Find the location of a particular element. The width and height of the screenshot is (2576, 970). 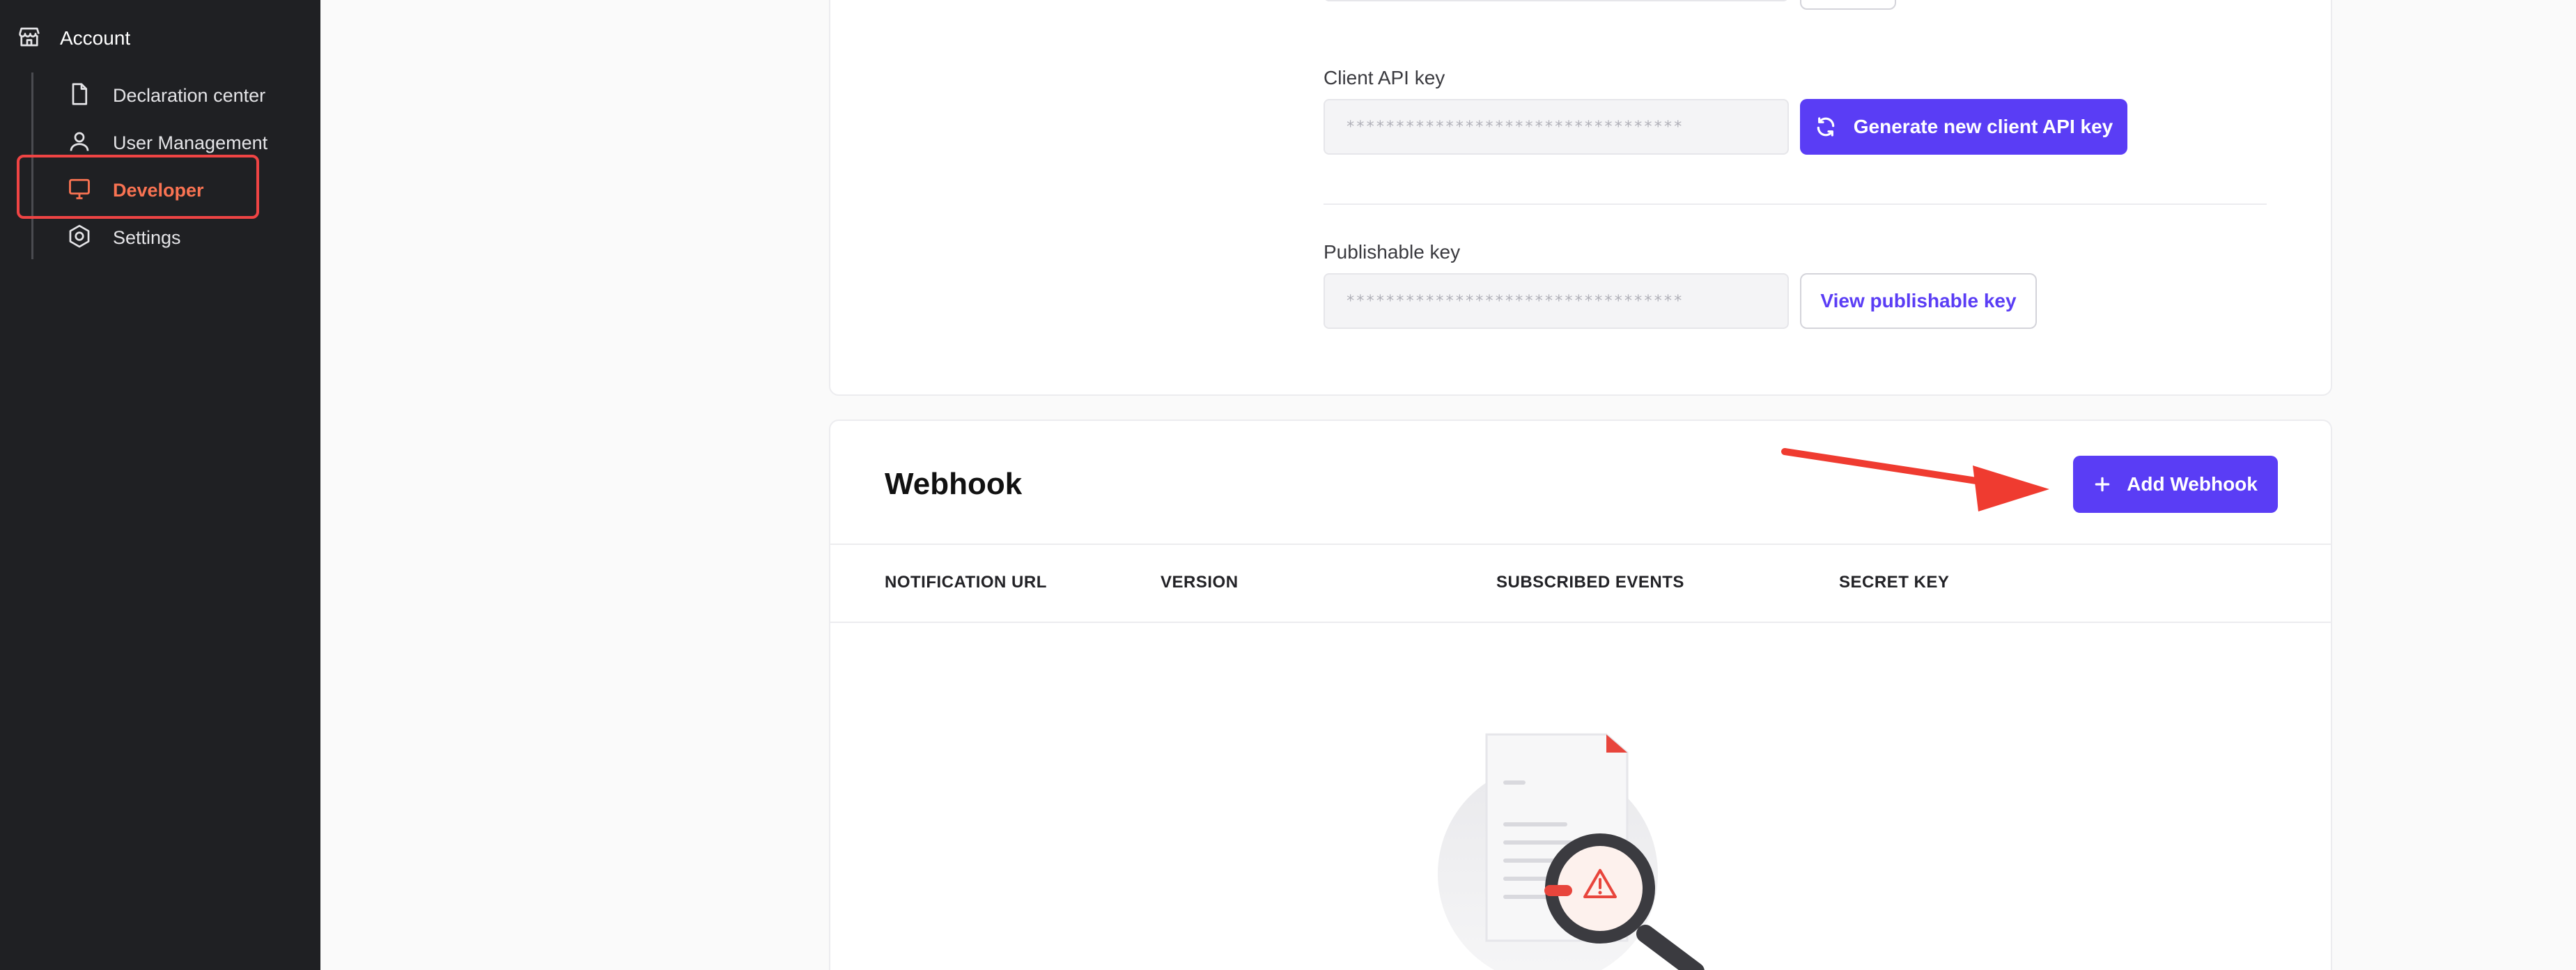

table-header-divider is located at coordinates (1580, 622).